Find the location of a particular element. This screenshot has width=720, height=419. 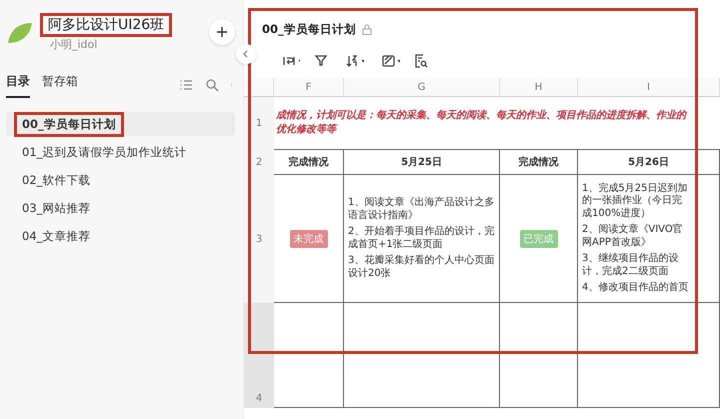

item-label: 04_文章推荐 is located at coordinates (56, 236).